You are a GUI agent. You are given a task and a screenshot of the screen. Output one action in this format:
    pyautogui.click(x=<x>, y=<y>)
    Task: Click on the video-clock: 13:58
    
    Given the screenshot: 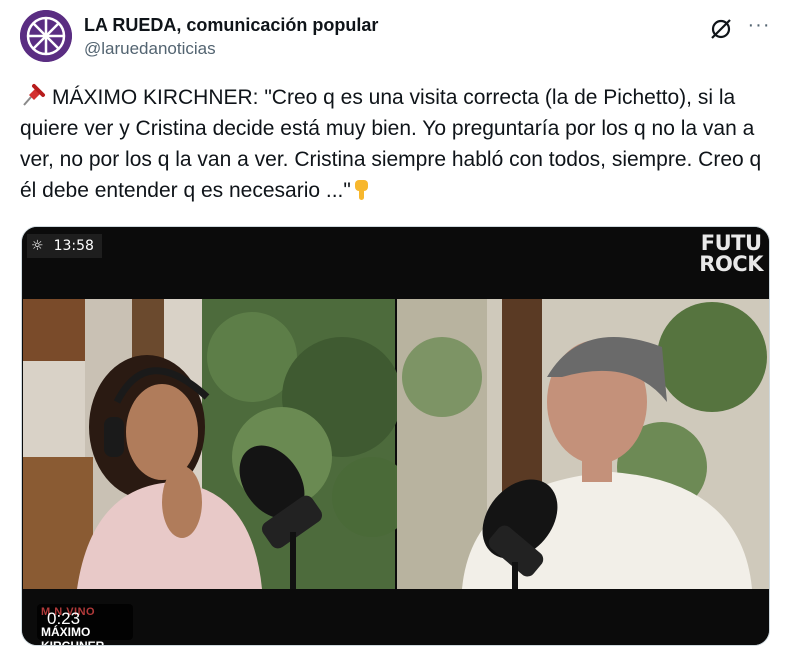 What is the action you would take?
    pyautogui.click(x=73, y=246)
    